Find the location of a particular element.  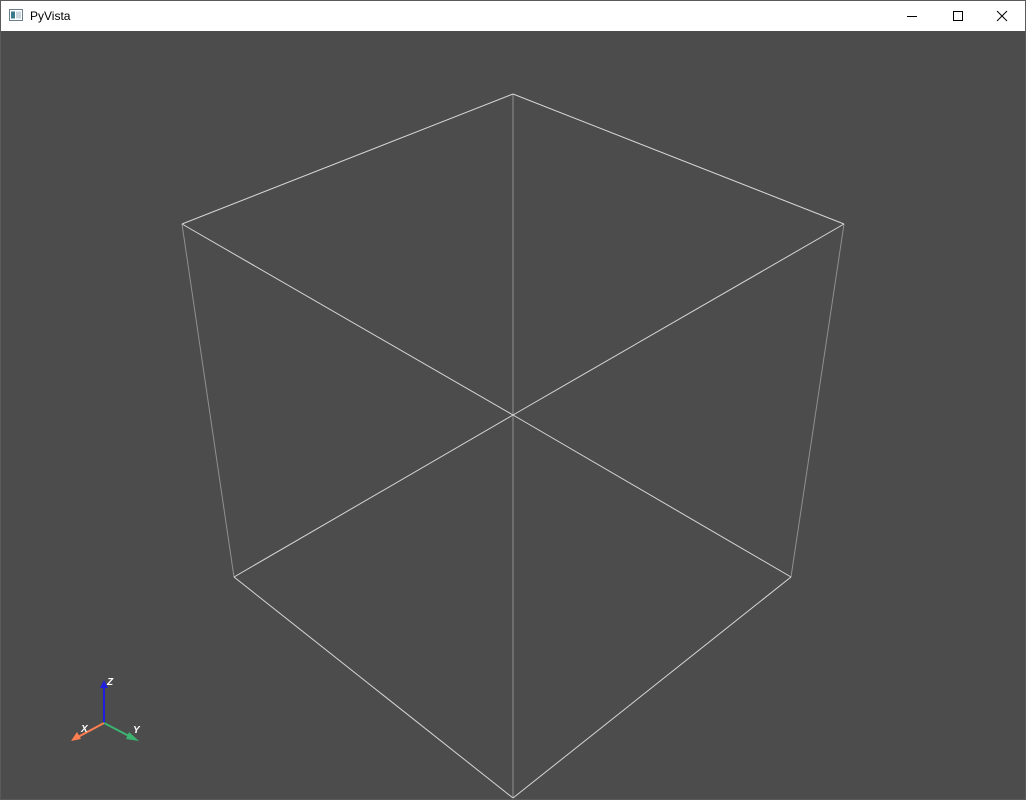

minimize-button is located at coordinates (912, 16).